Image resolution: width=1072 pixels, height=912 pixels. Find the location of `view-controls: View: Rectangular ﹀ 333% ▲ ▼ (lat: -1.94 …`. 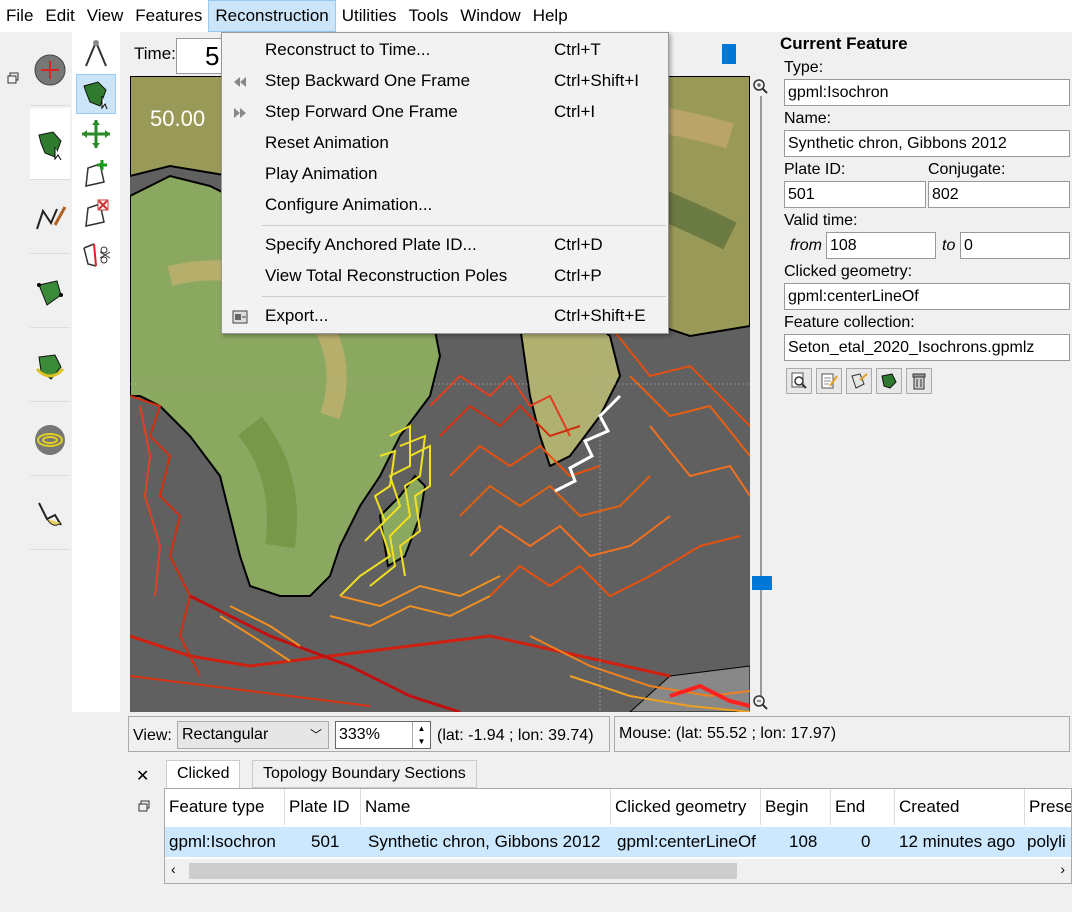

view-controls: View: Rectangular ﹀ 333% ▲ ▼ (lat: -1.94 … is located at coordinates (369, 734).